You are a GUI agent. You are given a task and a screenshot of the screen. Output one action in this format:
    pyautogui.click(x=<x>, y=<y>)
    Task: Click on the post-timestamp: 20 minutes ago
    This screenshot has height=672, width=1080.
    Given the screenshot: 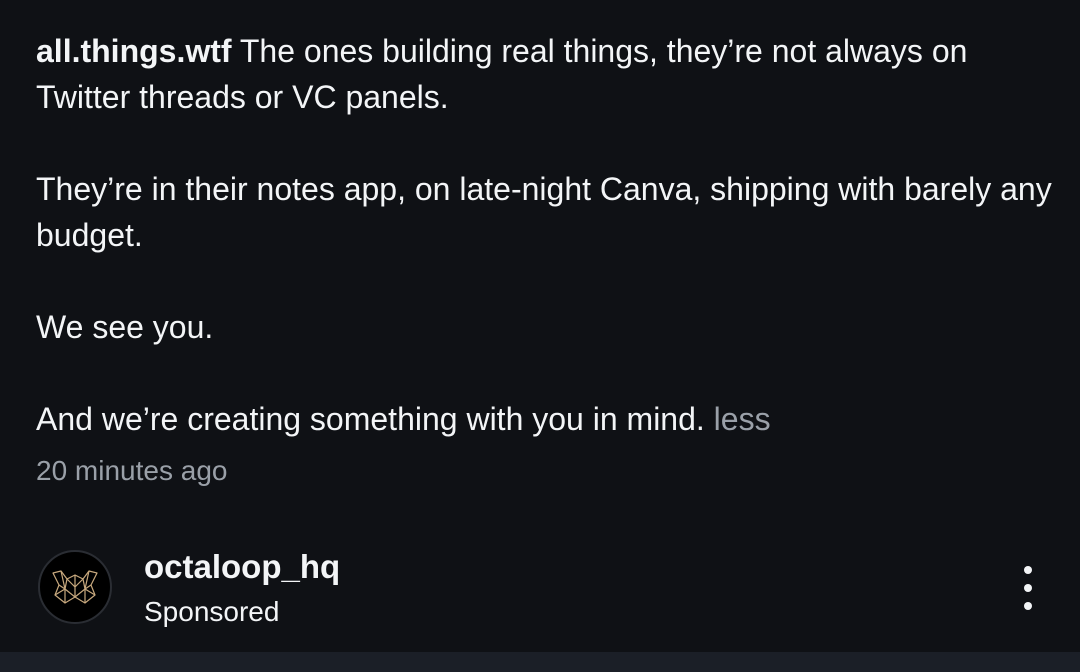 What is the action you would take?
    pyautogui.click(x=132, y=470)
    